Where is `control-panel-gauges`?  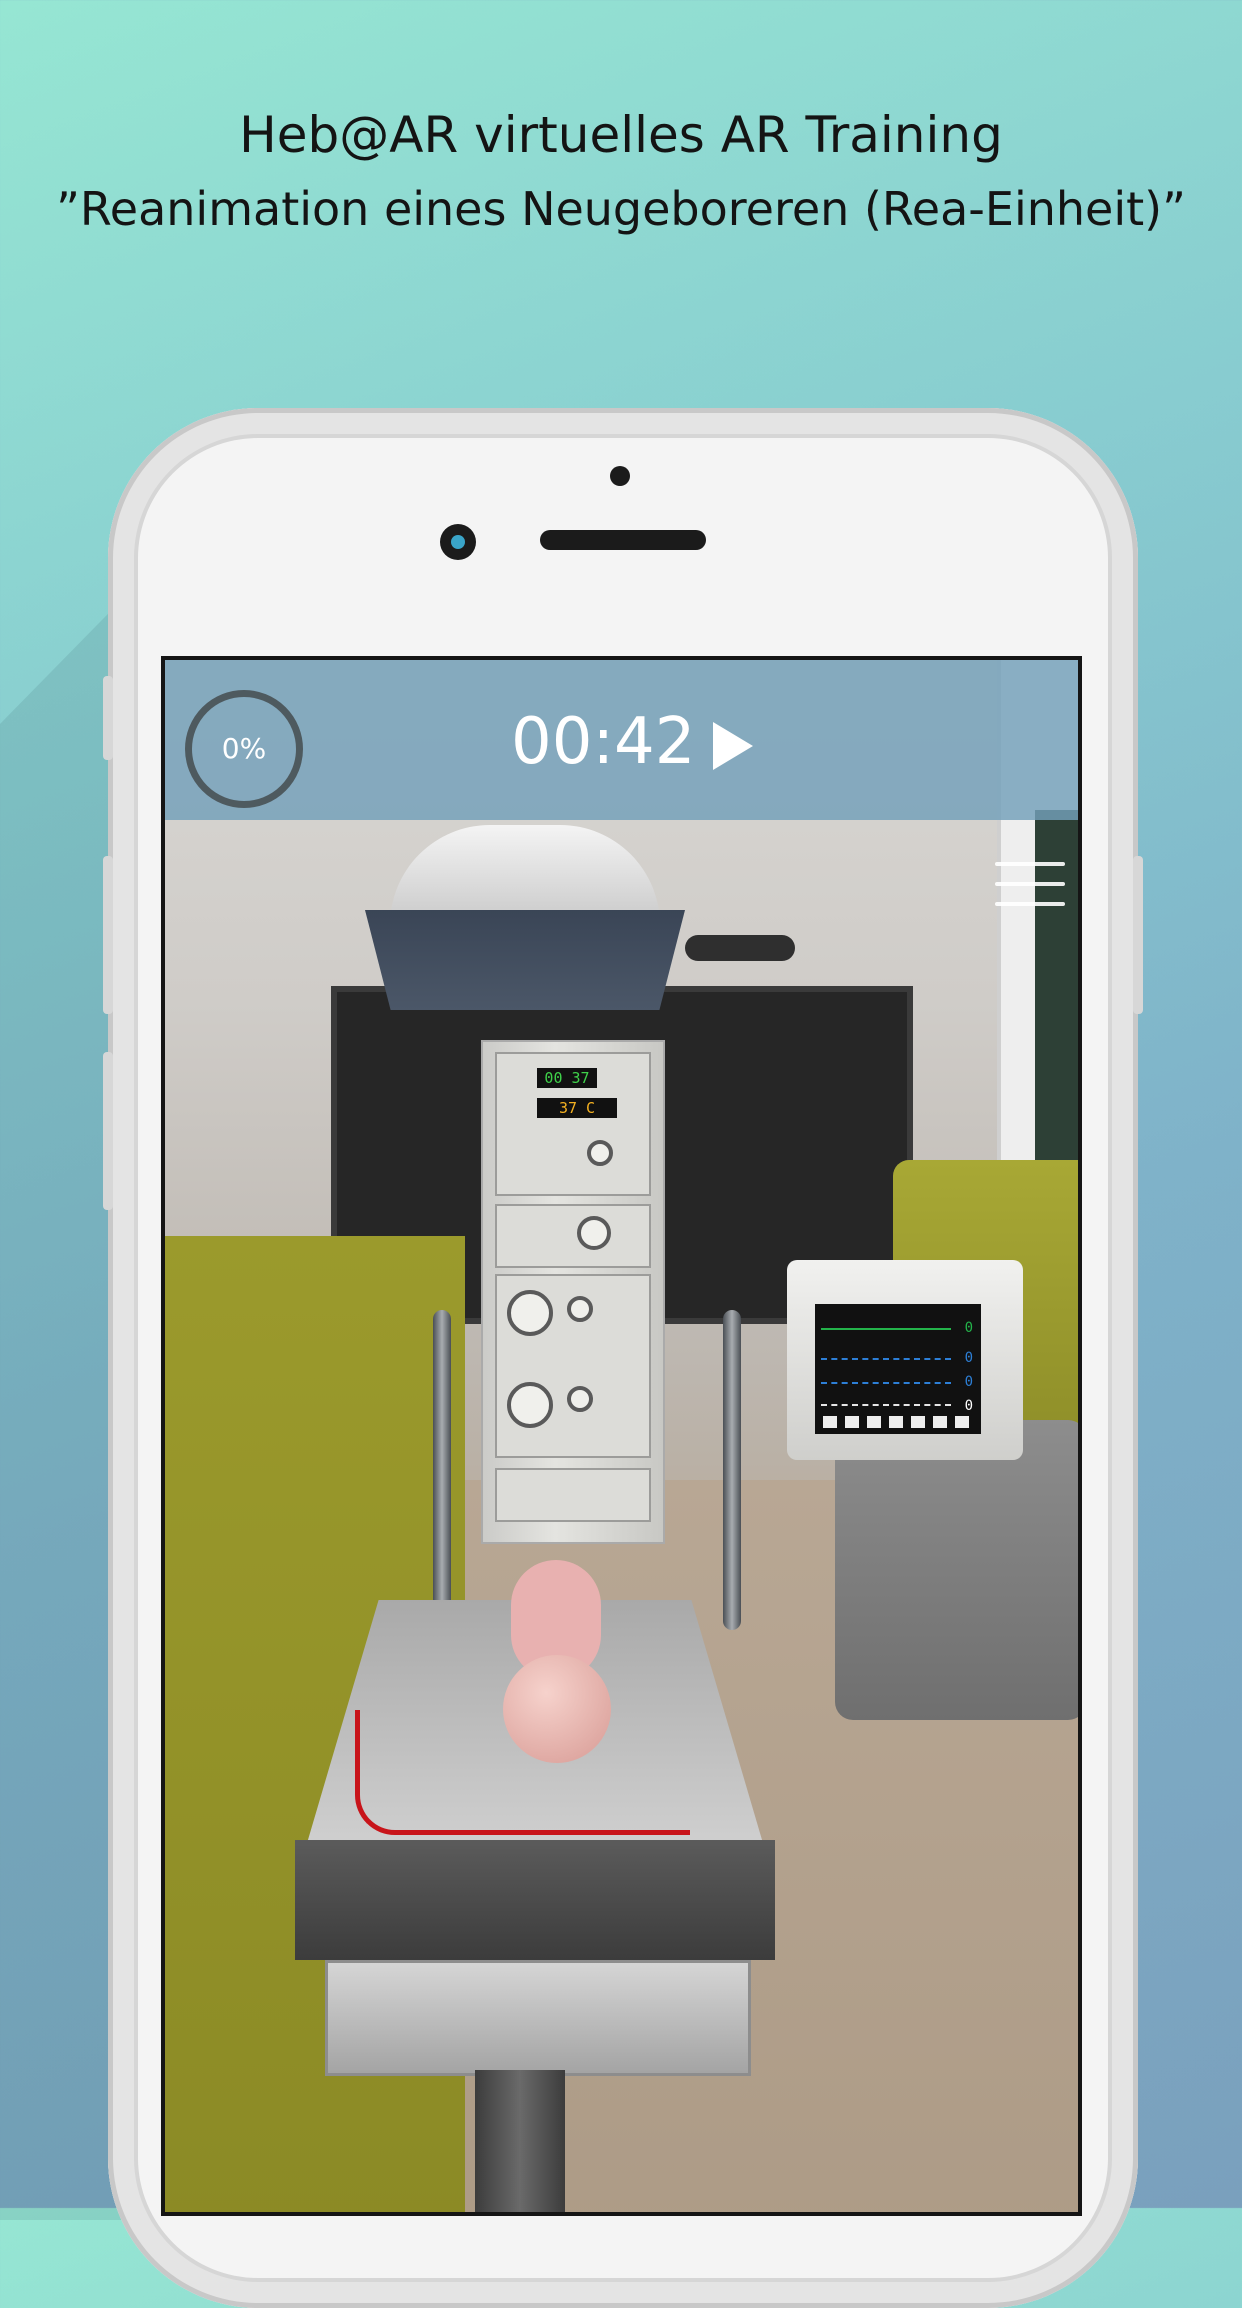 control-panel-gauges is located at coordinates (573, 1366).